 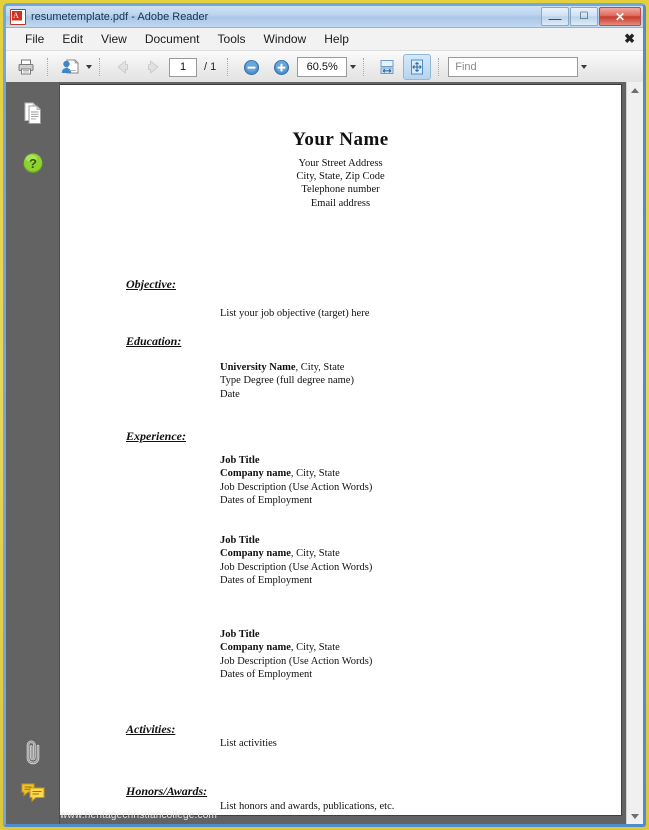 I want to click on window-title: resumetemplate.pdf - Adobe Reader, so click(x=120, y=16).